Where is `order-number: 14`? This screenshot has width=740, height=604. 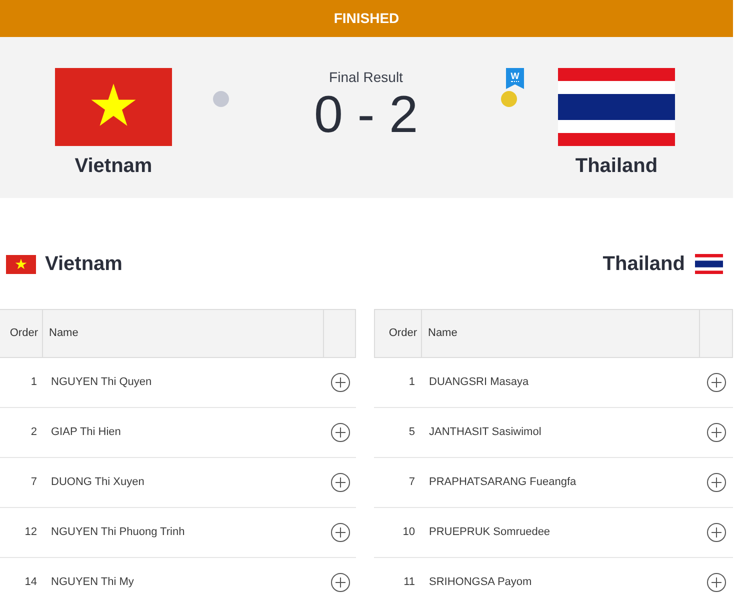
order-number: 14 is located at coordinates (31, 582).